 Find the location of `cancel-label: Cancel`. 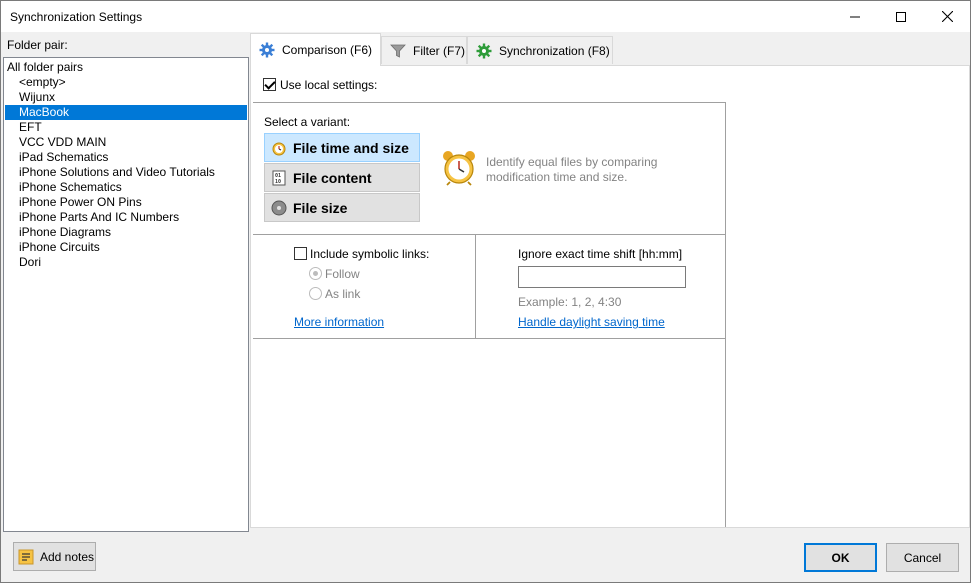

cancel-label: Cancel is located at coordinates (922, 557).